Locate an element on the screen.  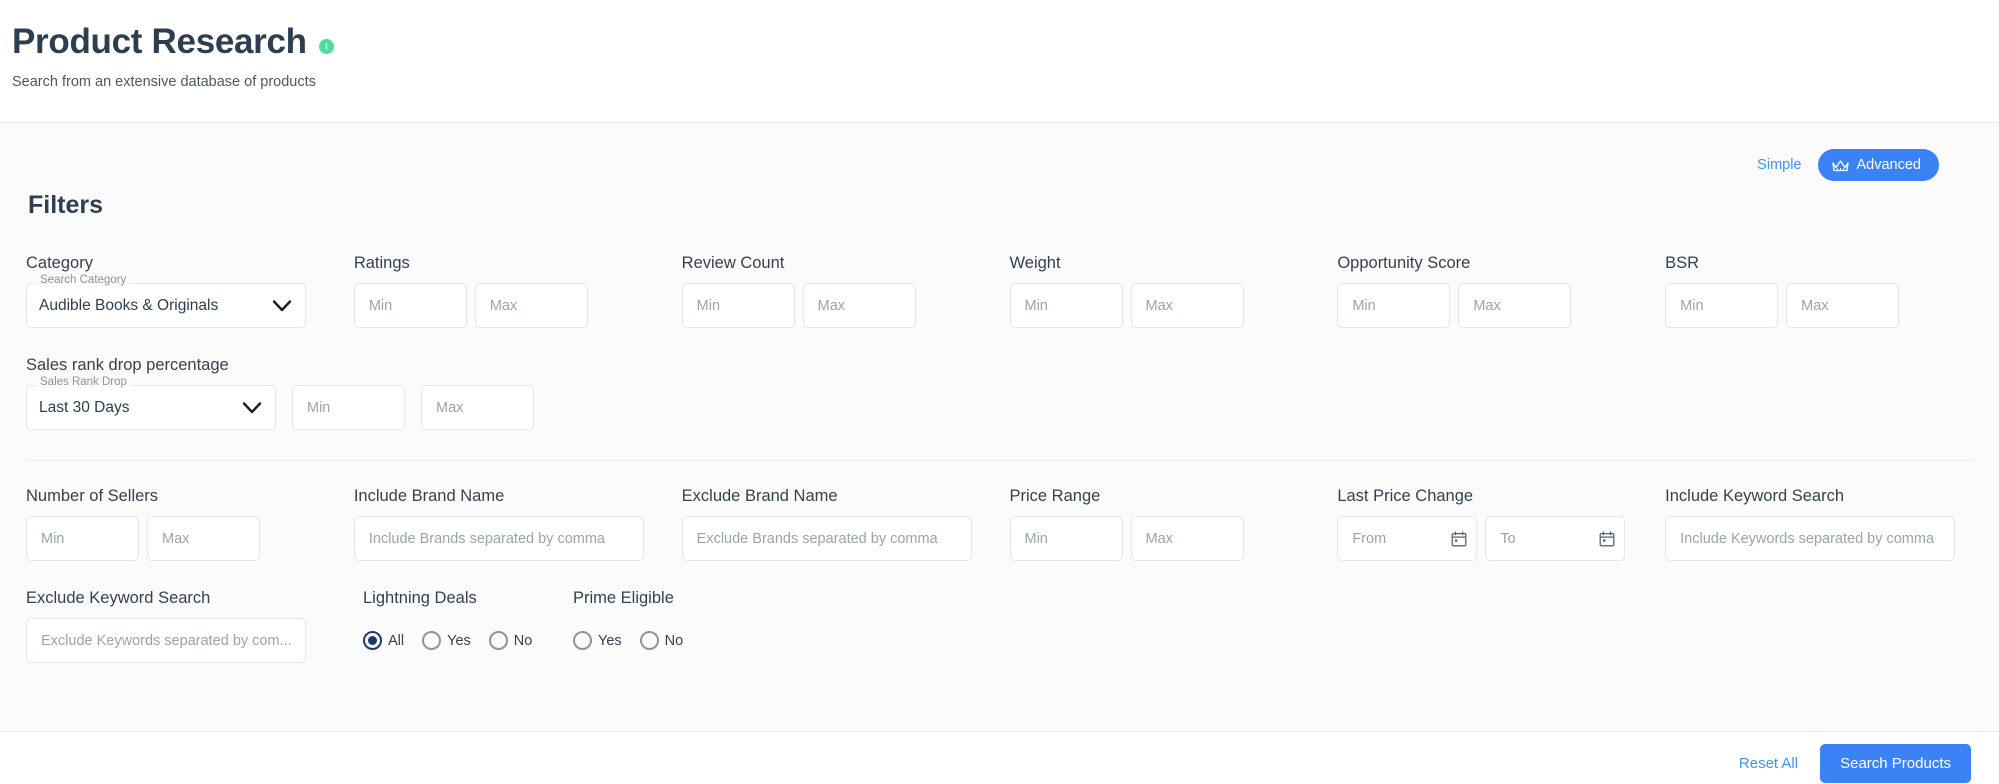
review-count-label: Review Count is located at coordinates (733, 263).